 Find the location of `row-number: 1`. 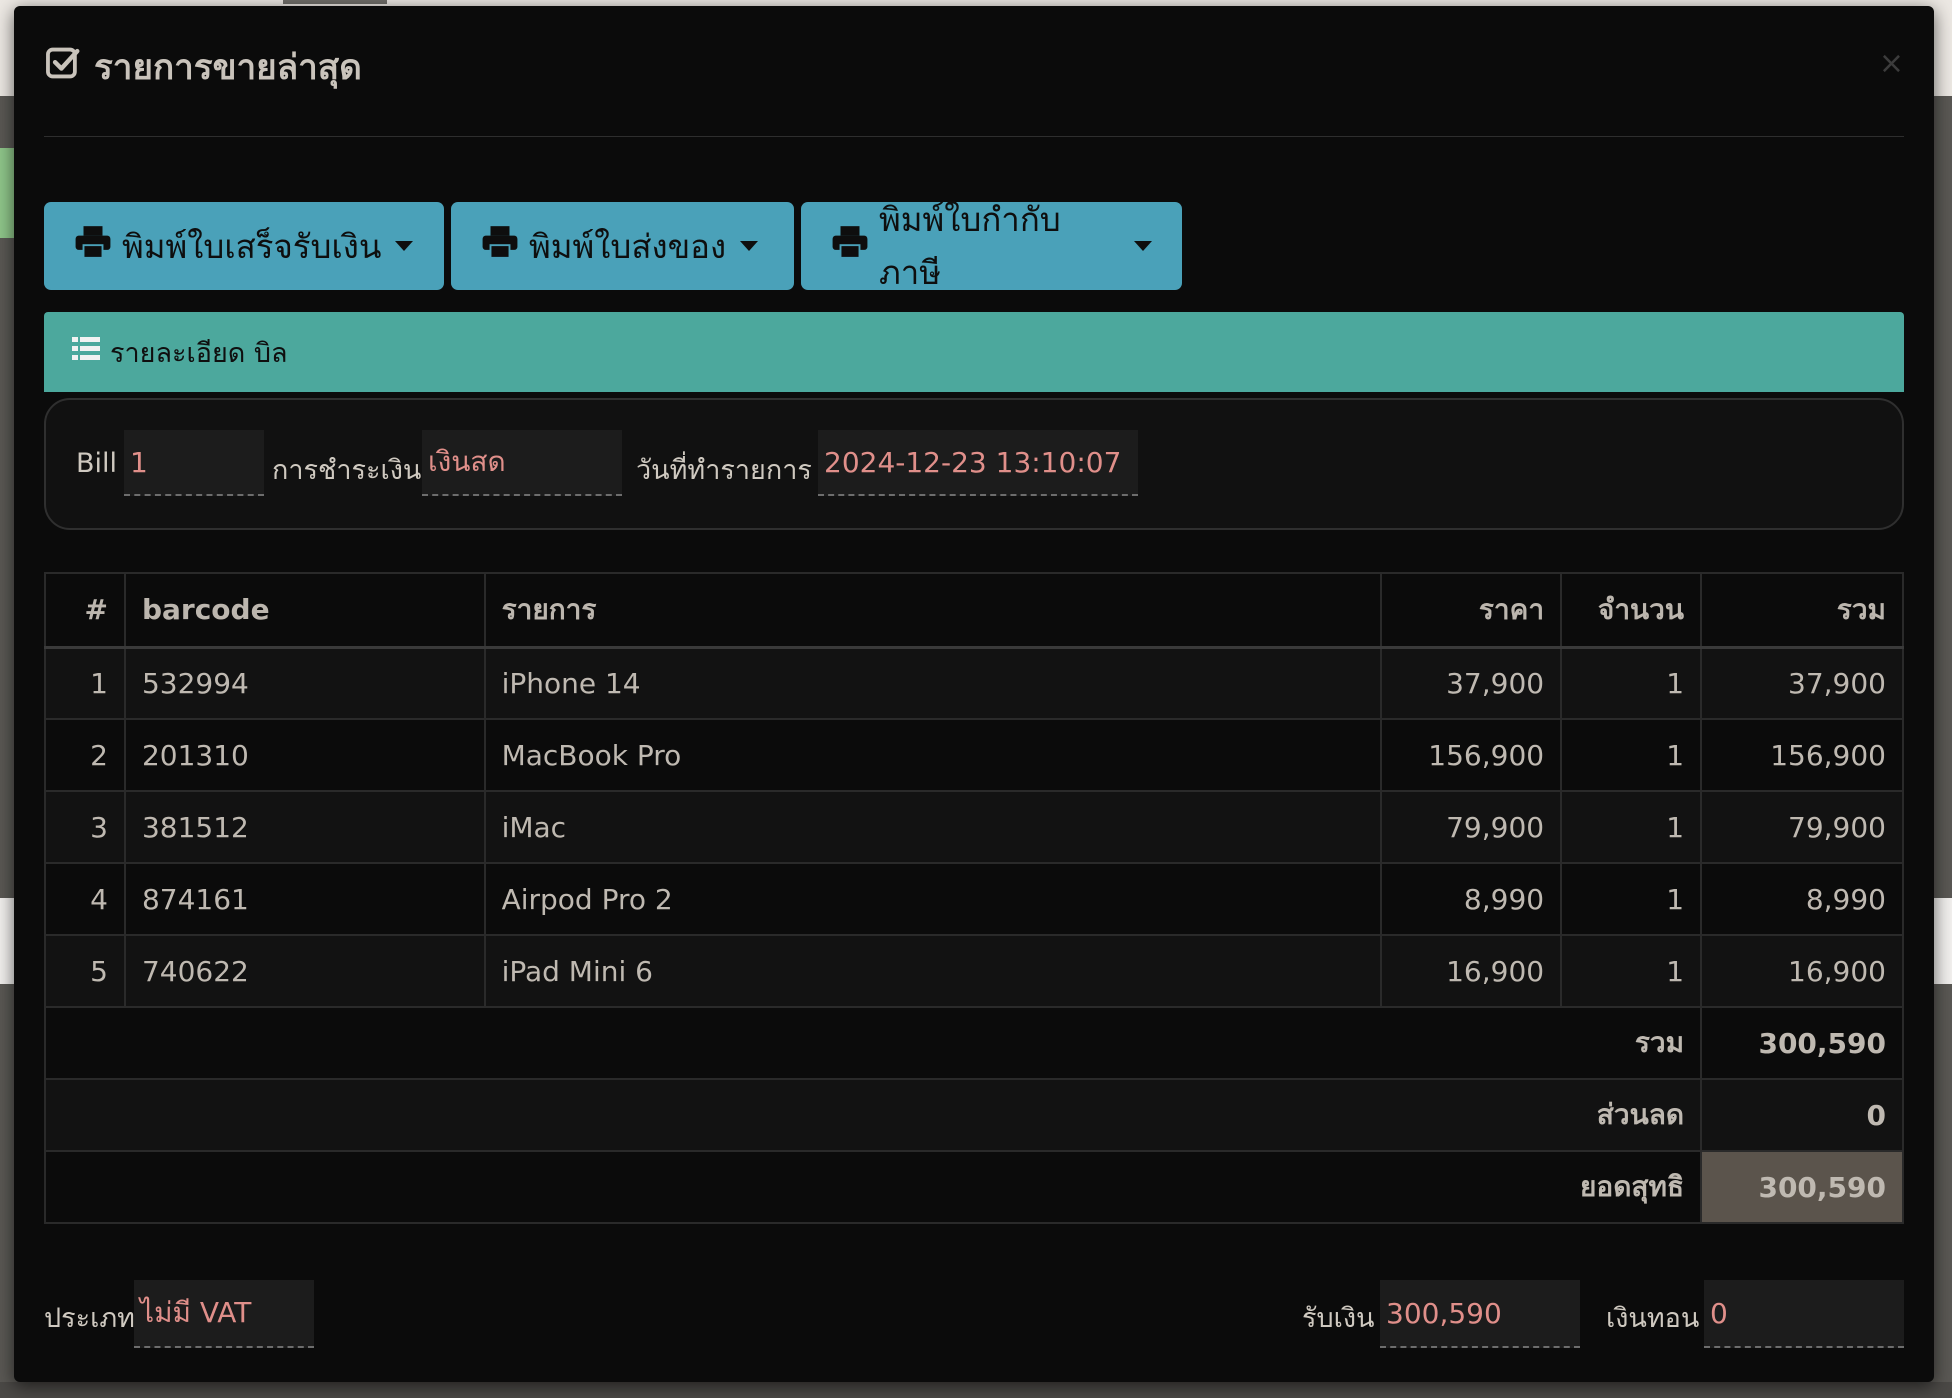

row-number: 1 is located at coordinates (85, 683).